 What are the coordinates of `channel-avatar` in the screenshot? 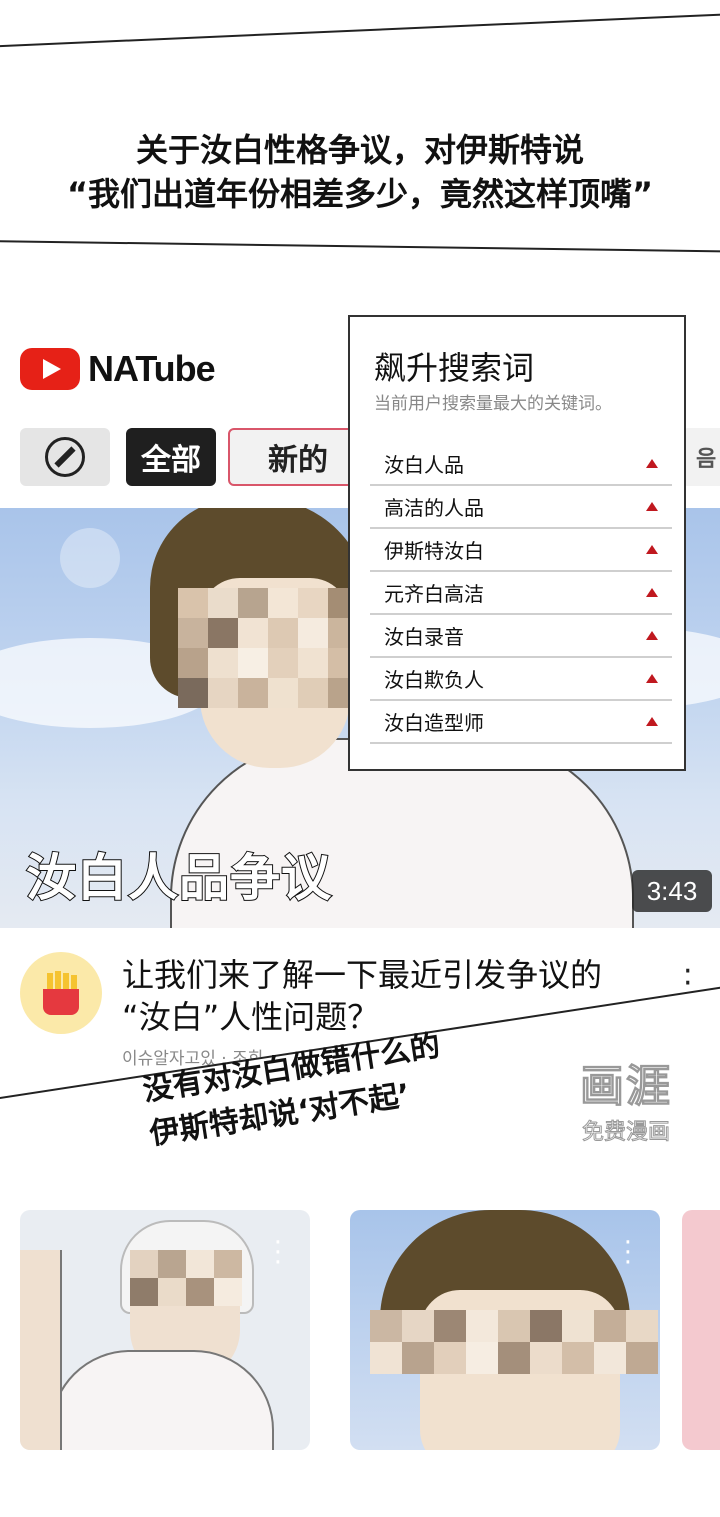 It's located at (61, 993).